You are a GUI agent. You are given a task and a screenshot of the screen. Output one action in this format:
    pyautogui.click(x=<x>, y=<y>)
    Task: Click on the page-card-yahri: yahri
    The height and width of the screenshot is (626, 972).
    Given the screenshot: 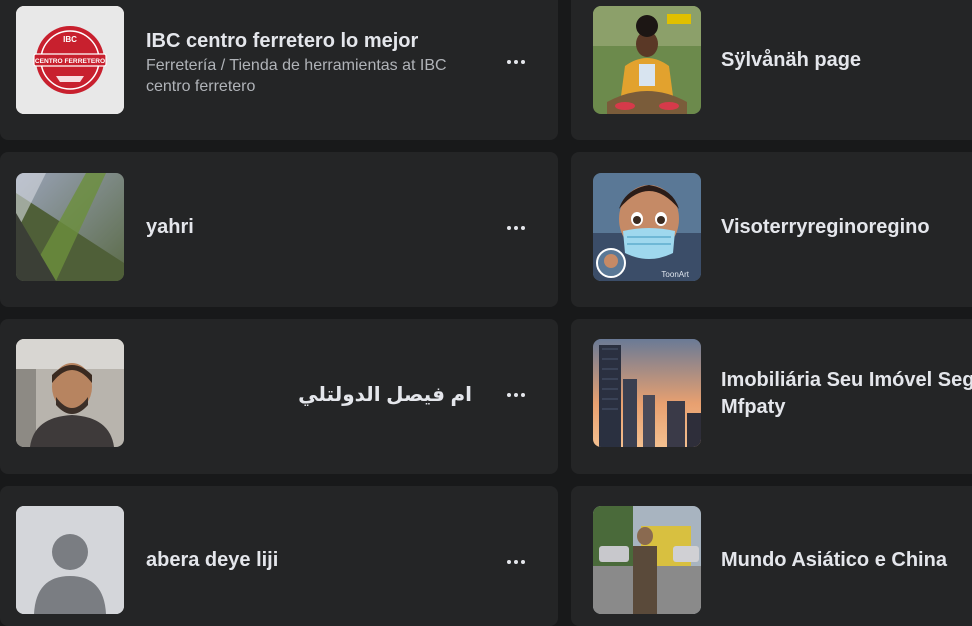 What is the action you would take?
    pyautogui.click(x=279, y=229)
    